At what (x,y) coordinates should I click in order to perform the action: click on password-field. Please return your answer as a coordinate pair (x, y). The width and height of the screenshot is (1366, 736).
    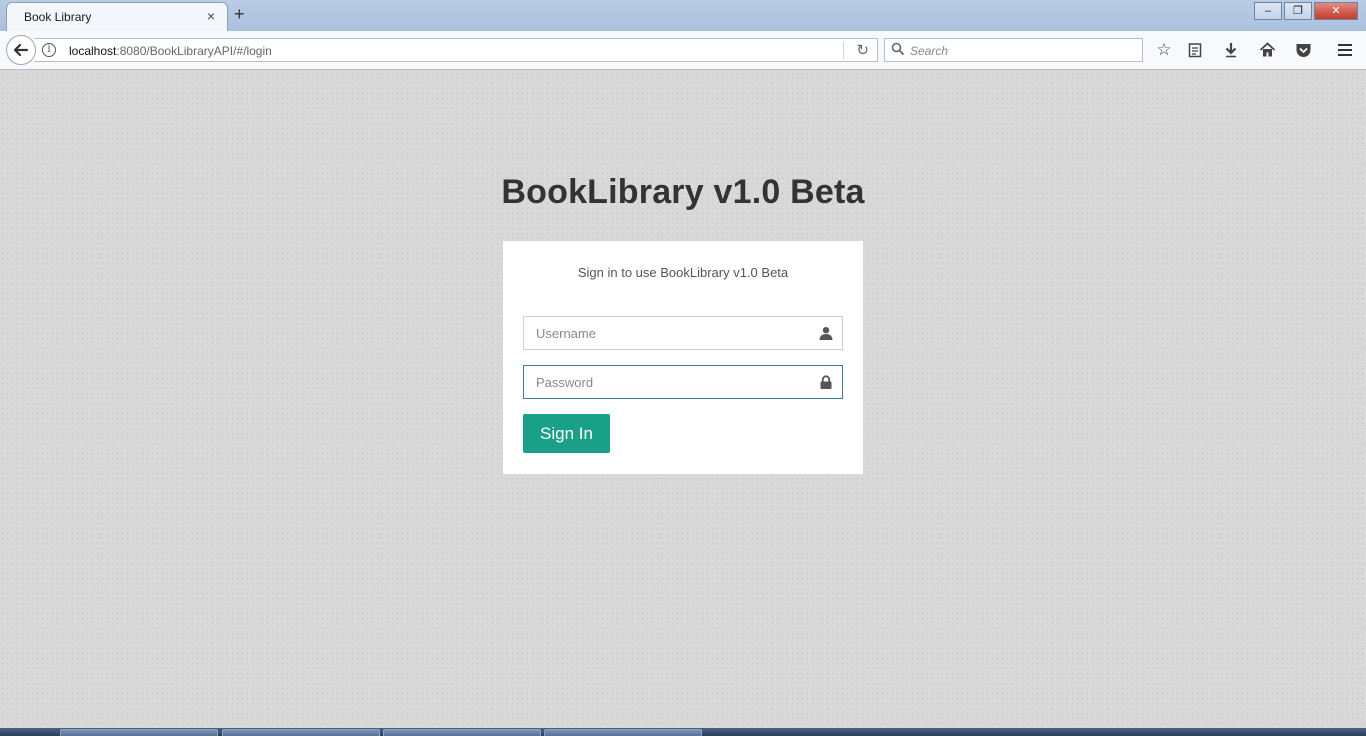
    Looking at the image, I should click on (683, 382).